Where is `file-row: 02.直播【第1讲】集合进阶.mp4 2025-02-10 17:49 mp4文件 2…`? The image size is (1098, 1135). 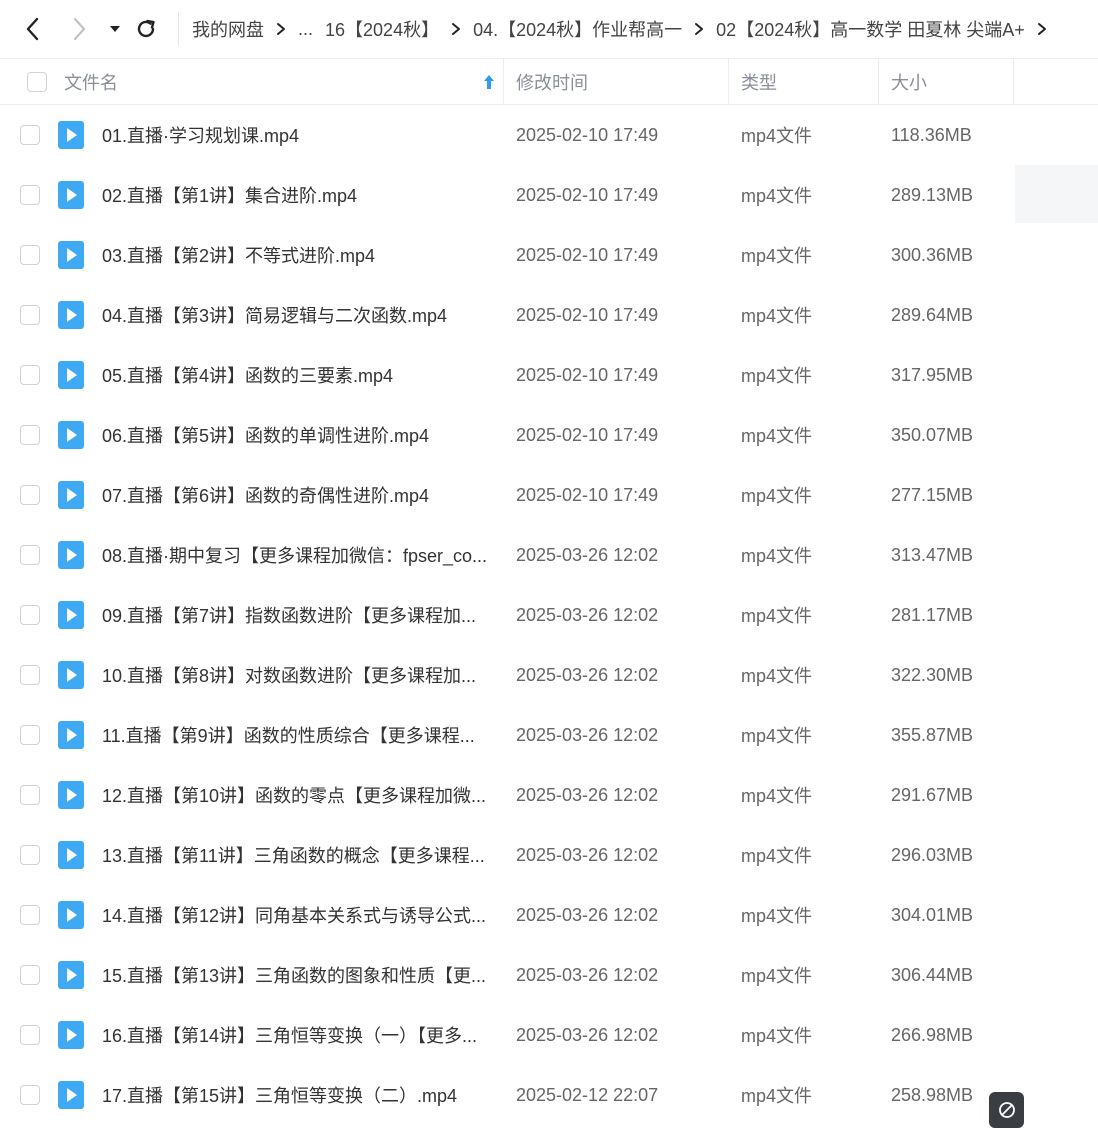 file-row: 02.直播【第1讲】集合进阶.mp4 2025-02-10 17:49 mp4文件 2… is located at coordinates (549, 195).